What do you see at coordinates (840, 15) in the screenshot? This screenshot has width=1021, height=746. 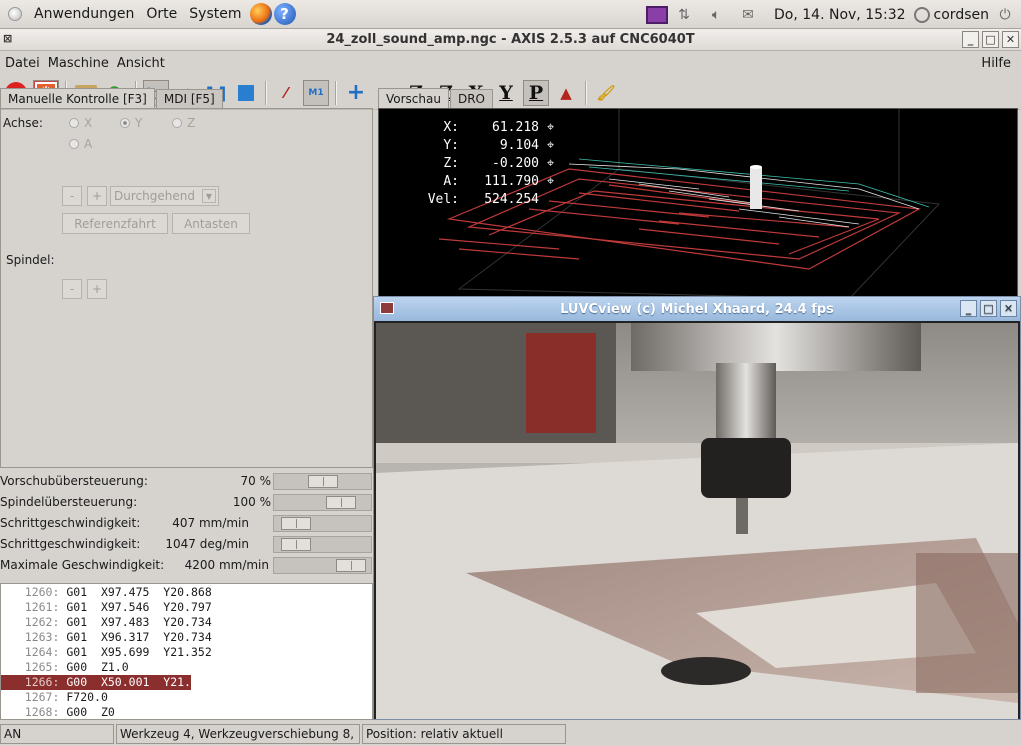 I see `panel-clock: Do, 14. Nov, 15:32` at bounding box center [840, 15].